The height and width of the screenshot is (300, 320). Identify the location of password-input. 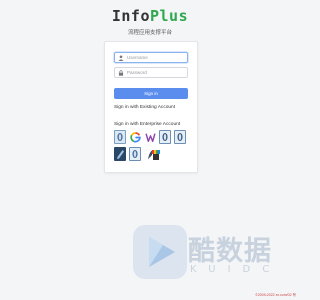
(156, 72).